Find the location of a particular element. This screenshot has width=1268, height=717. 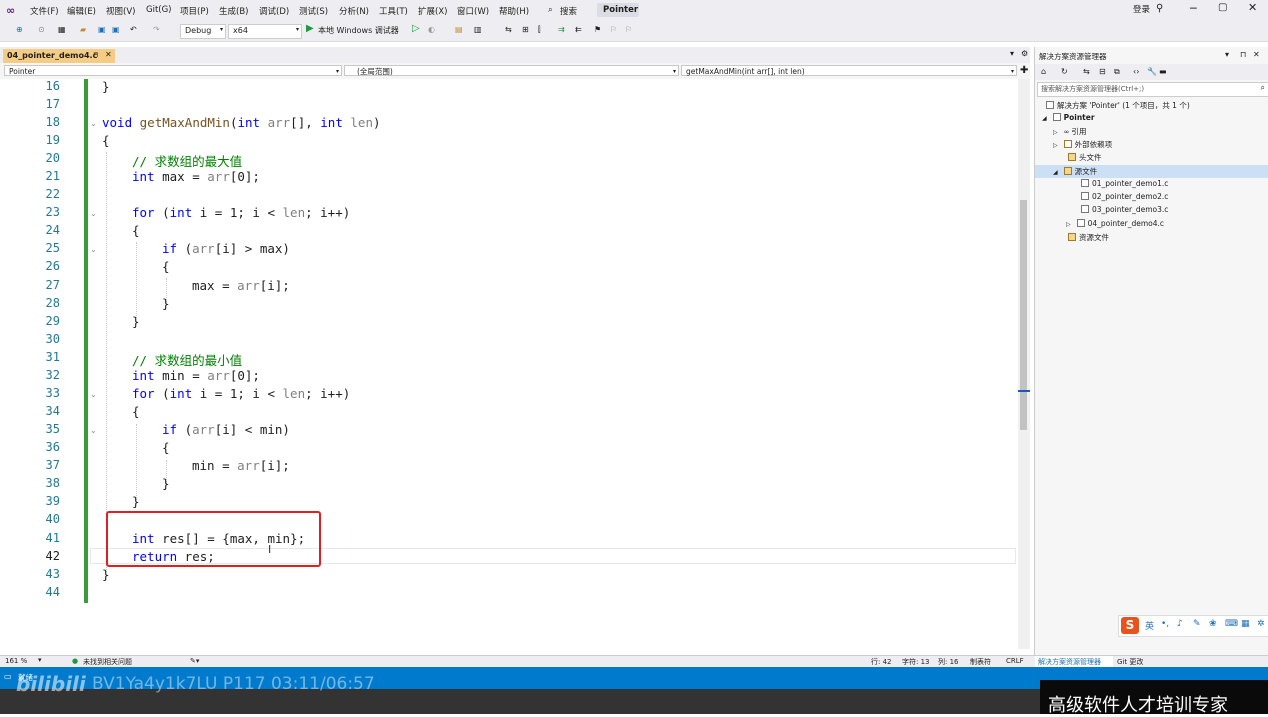

ime-shirt-icon: ▦ is located at coordinates (1245, 624).